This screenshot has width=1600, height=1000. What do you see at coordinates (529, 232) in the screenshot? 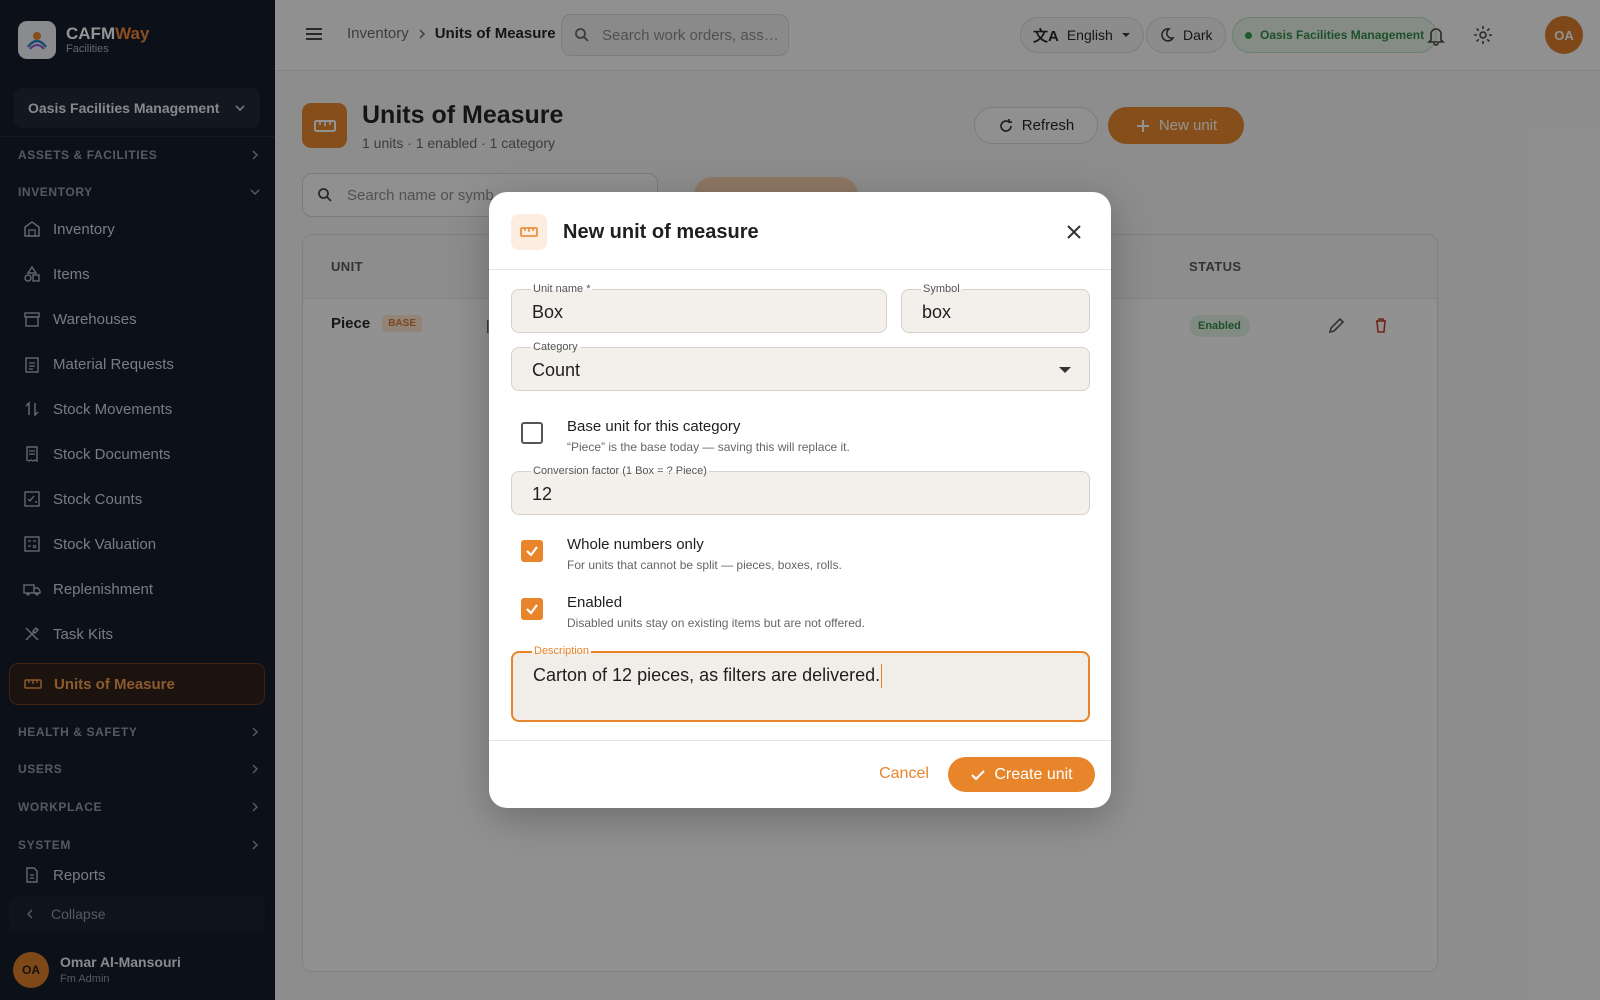
I see `ruler-icon` at bounding box center [529, 232].